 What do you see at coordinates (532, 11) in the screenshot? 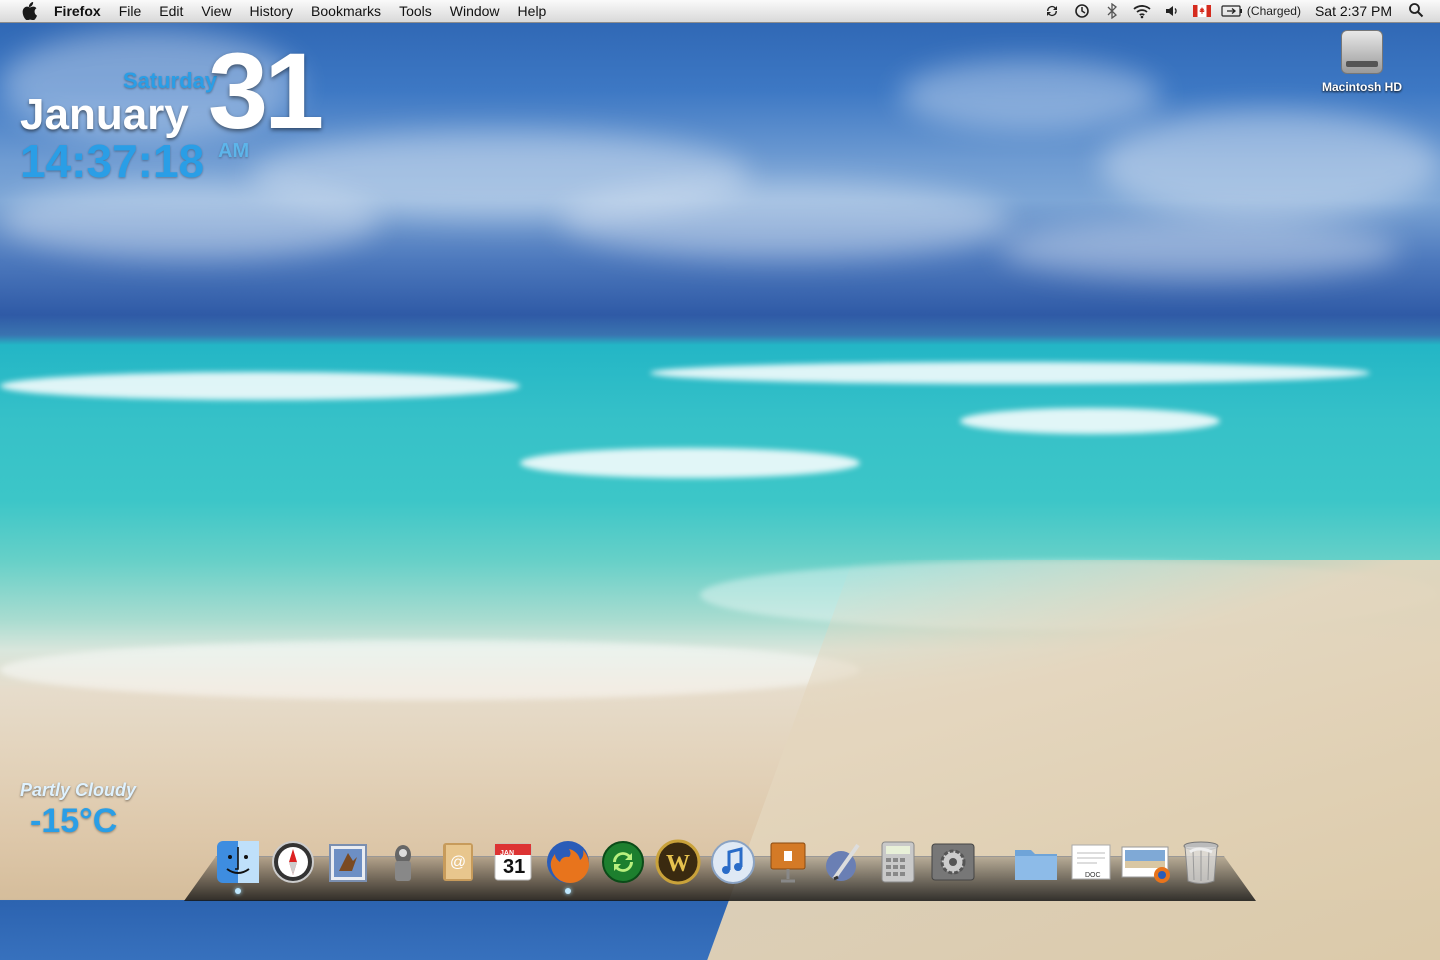
I see `menu-help: Help` at bounding box center [532, 11].